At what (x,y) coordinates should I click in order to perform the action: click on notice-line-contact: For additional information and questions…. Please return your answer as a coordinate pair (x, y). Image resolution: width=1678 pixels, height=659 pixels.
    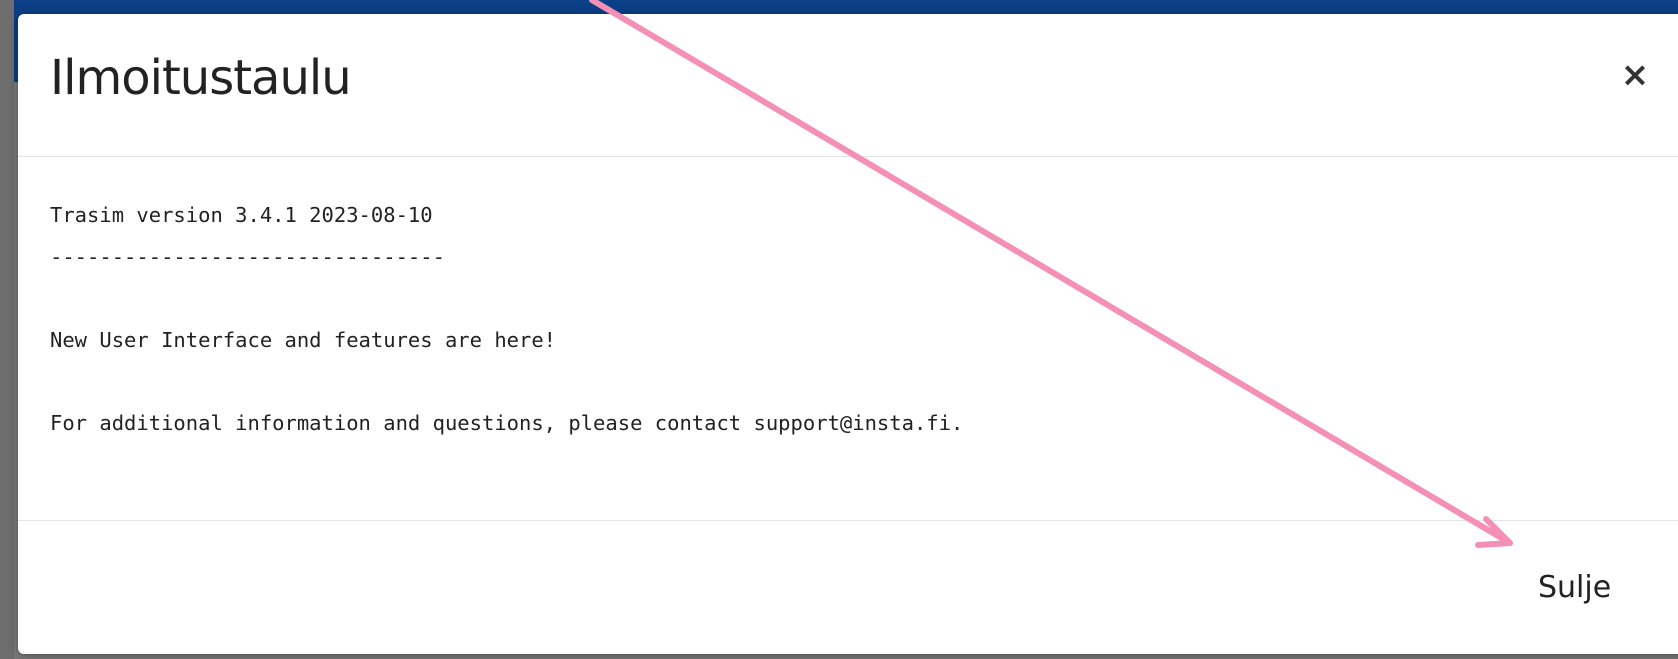
    Looking at the image, I should click on (507, 422).